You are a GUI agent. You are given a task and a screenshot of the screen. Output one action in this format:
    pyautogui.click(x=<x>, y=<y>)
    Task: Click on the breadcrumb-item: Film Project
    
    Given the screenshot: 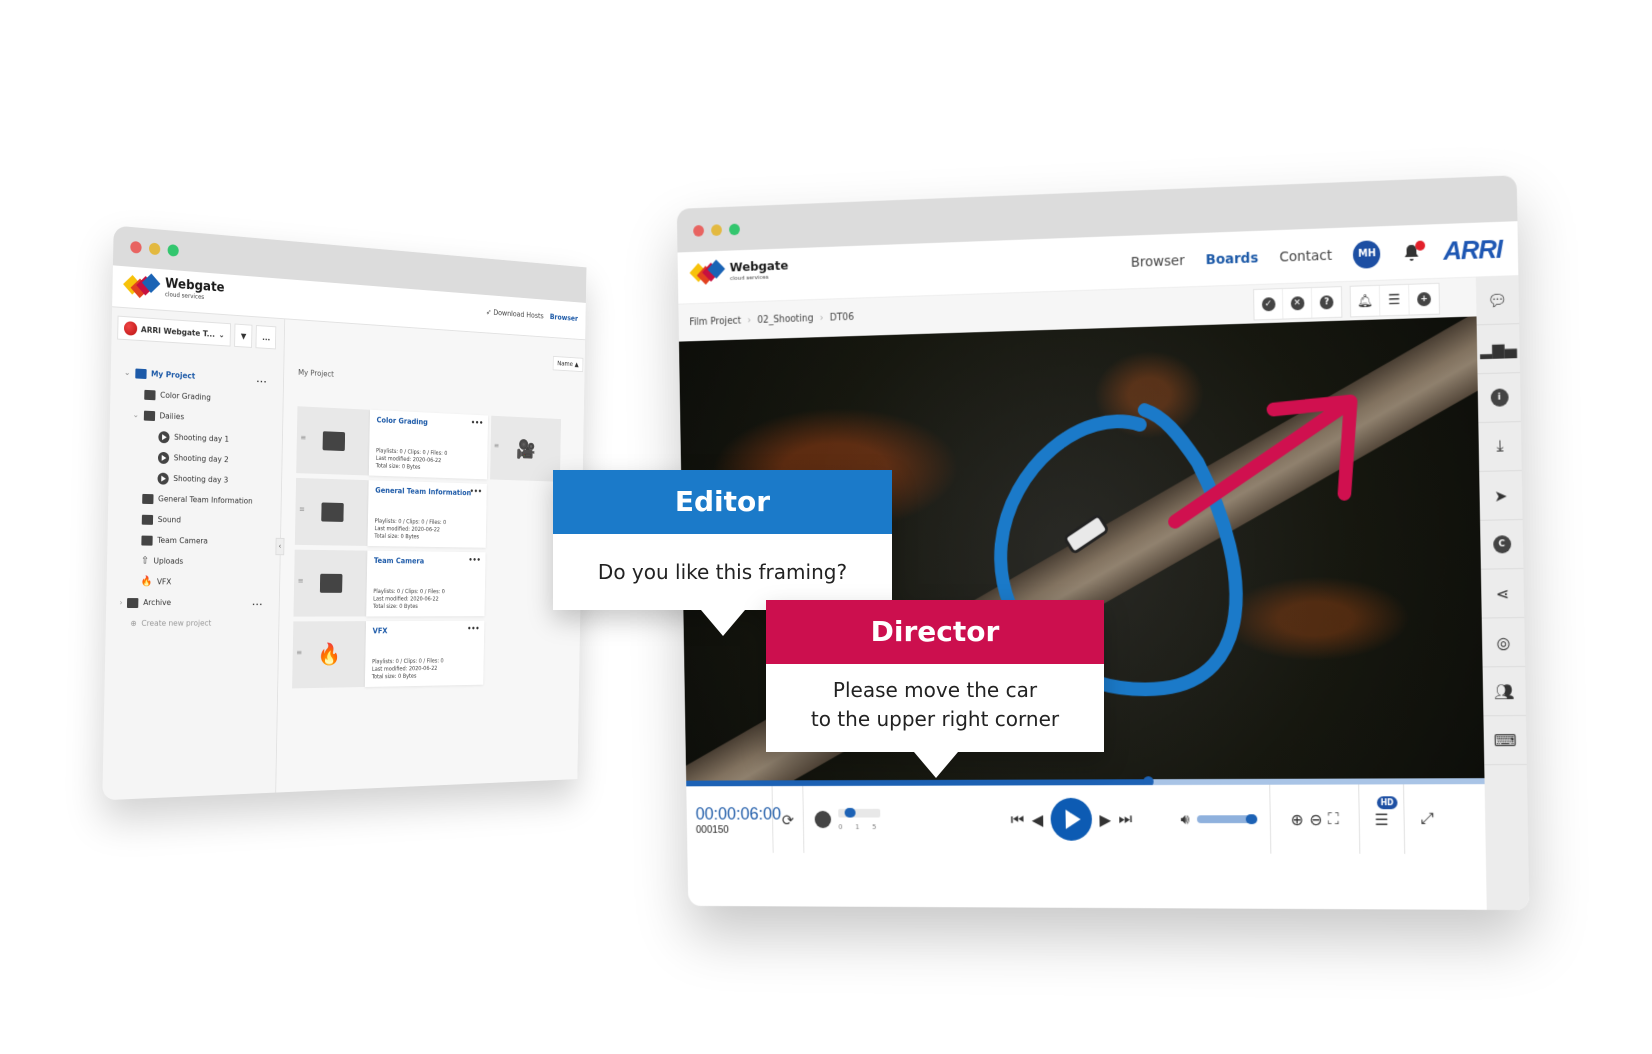 What is the action you would take?
    pyautogui.click(x=715, y=322)
    